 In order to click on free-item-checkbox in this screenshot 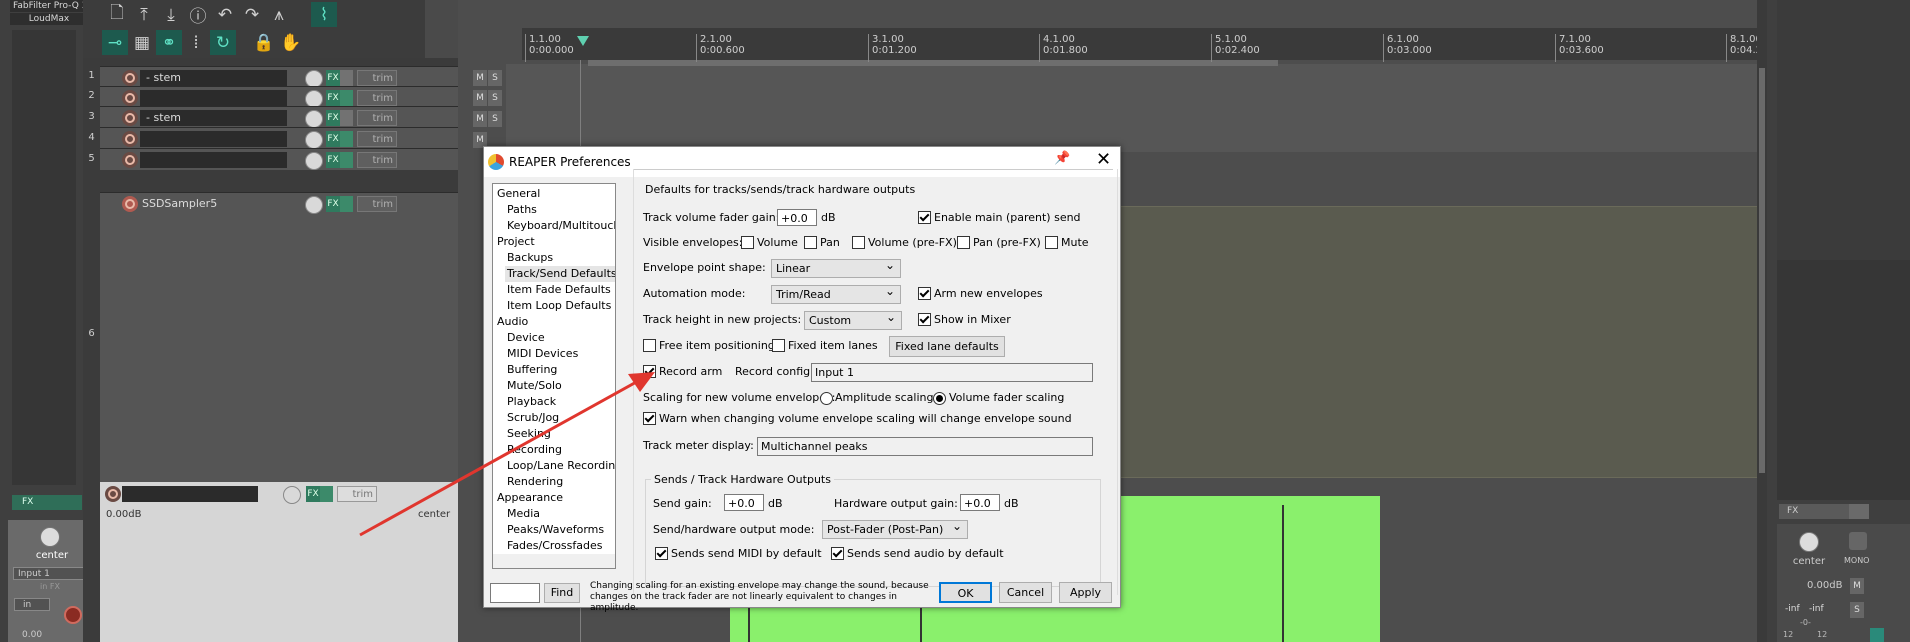, I will do `click(649, 345)`.